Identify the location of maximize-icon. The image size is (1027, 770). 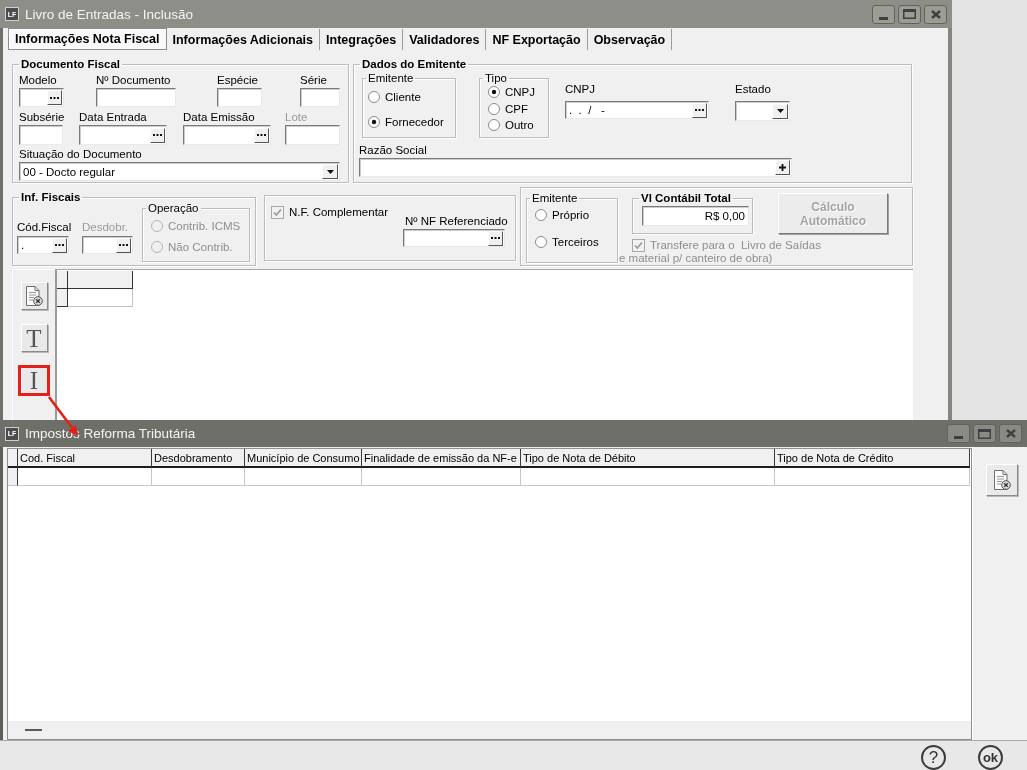
(909, 14).